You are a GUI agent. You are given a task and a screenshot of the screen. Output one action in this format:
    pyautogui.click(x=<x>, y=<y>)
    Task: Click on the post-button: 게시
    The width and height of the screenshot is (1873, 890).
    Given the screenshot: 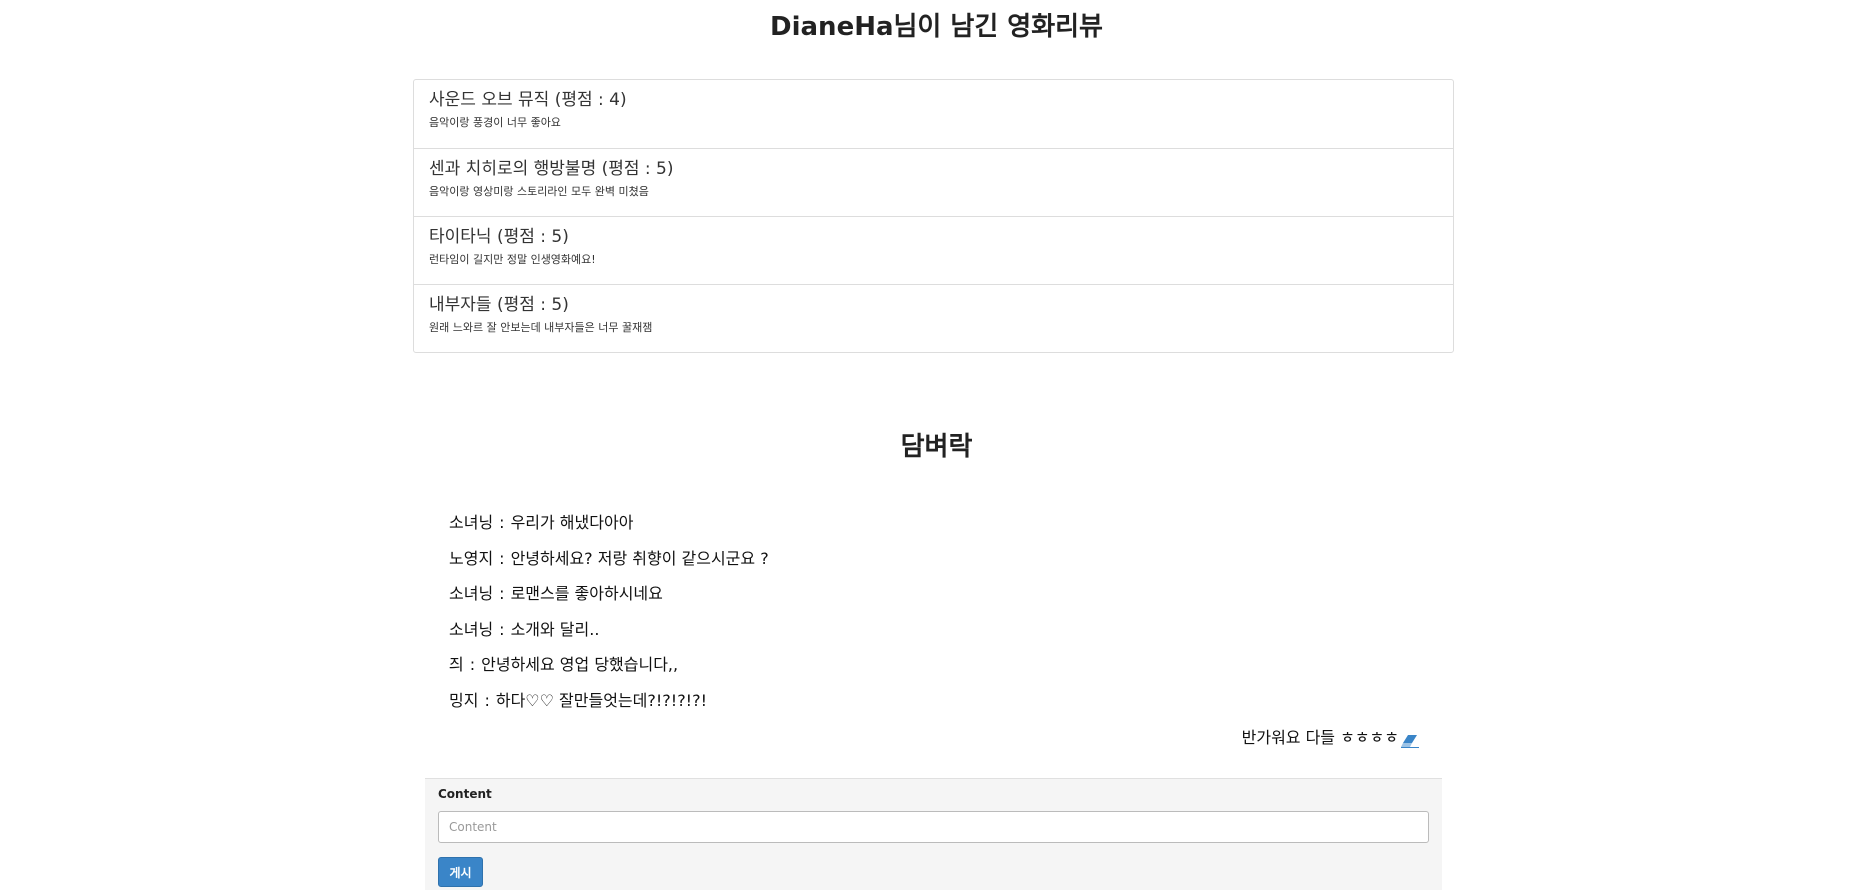 What is the action you would take?
    pyautogui.click(x=460, y=872)
    